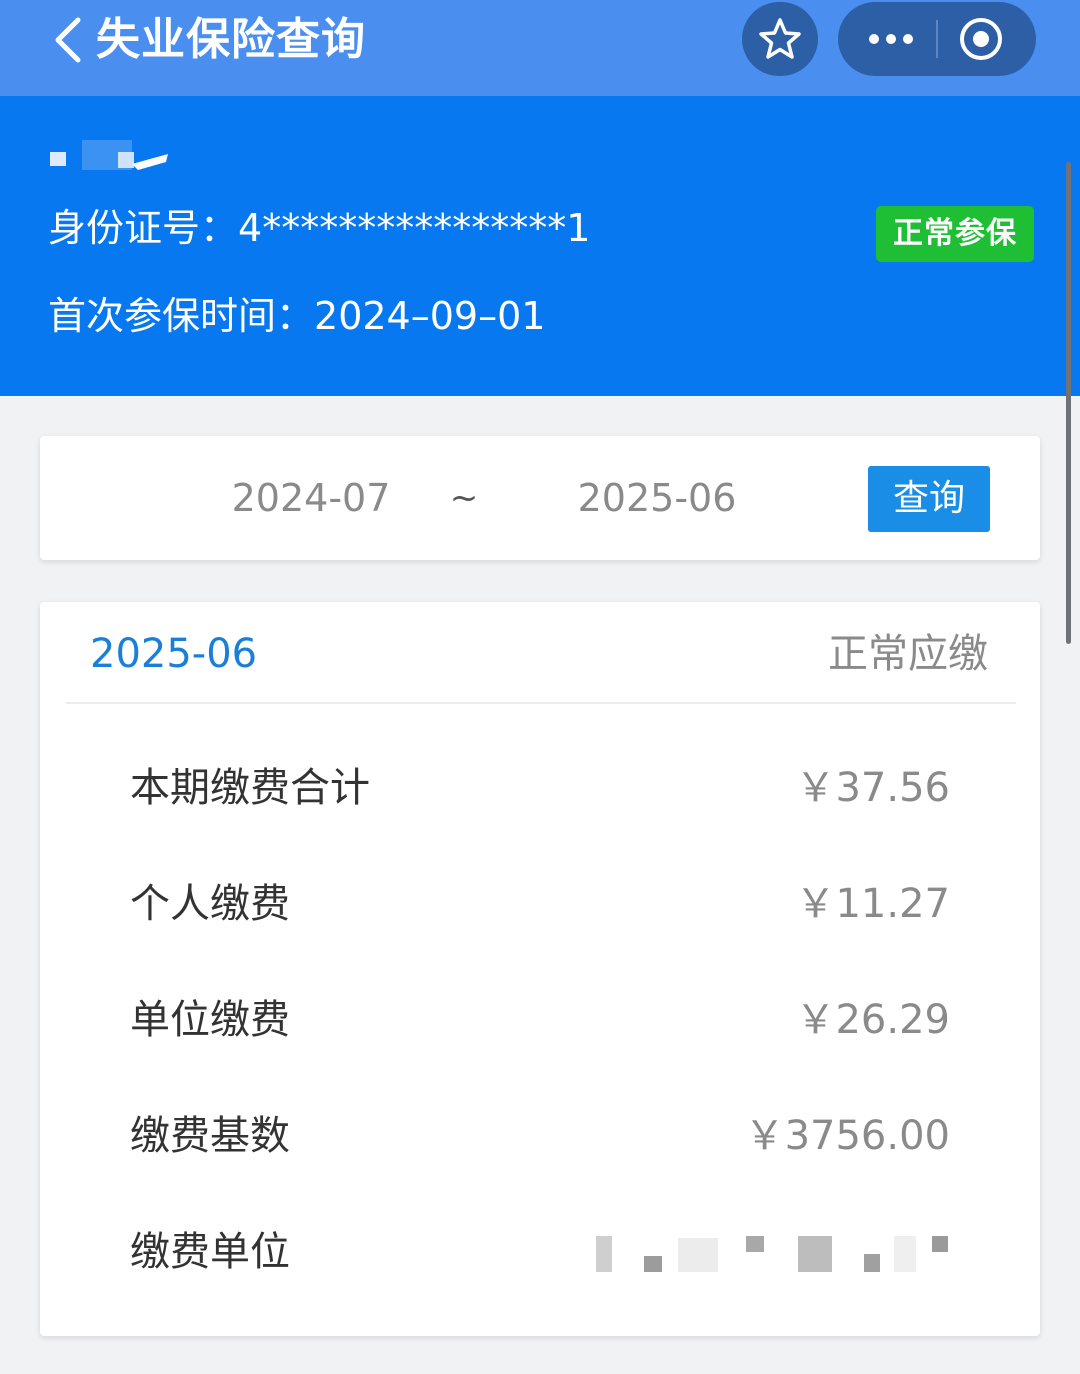 Image resolution: width=1080 pixels, height=1374 pixels. Describe the element at coordinates (872, 788) in the screenshot. I see `row-value: ￥37.56` at that location.